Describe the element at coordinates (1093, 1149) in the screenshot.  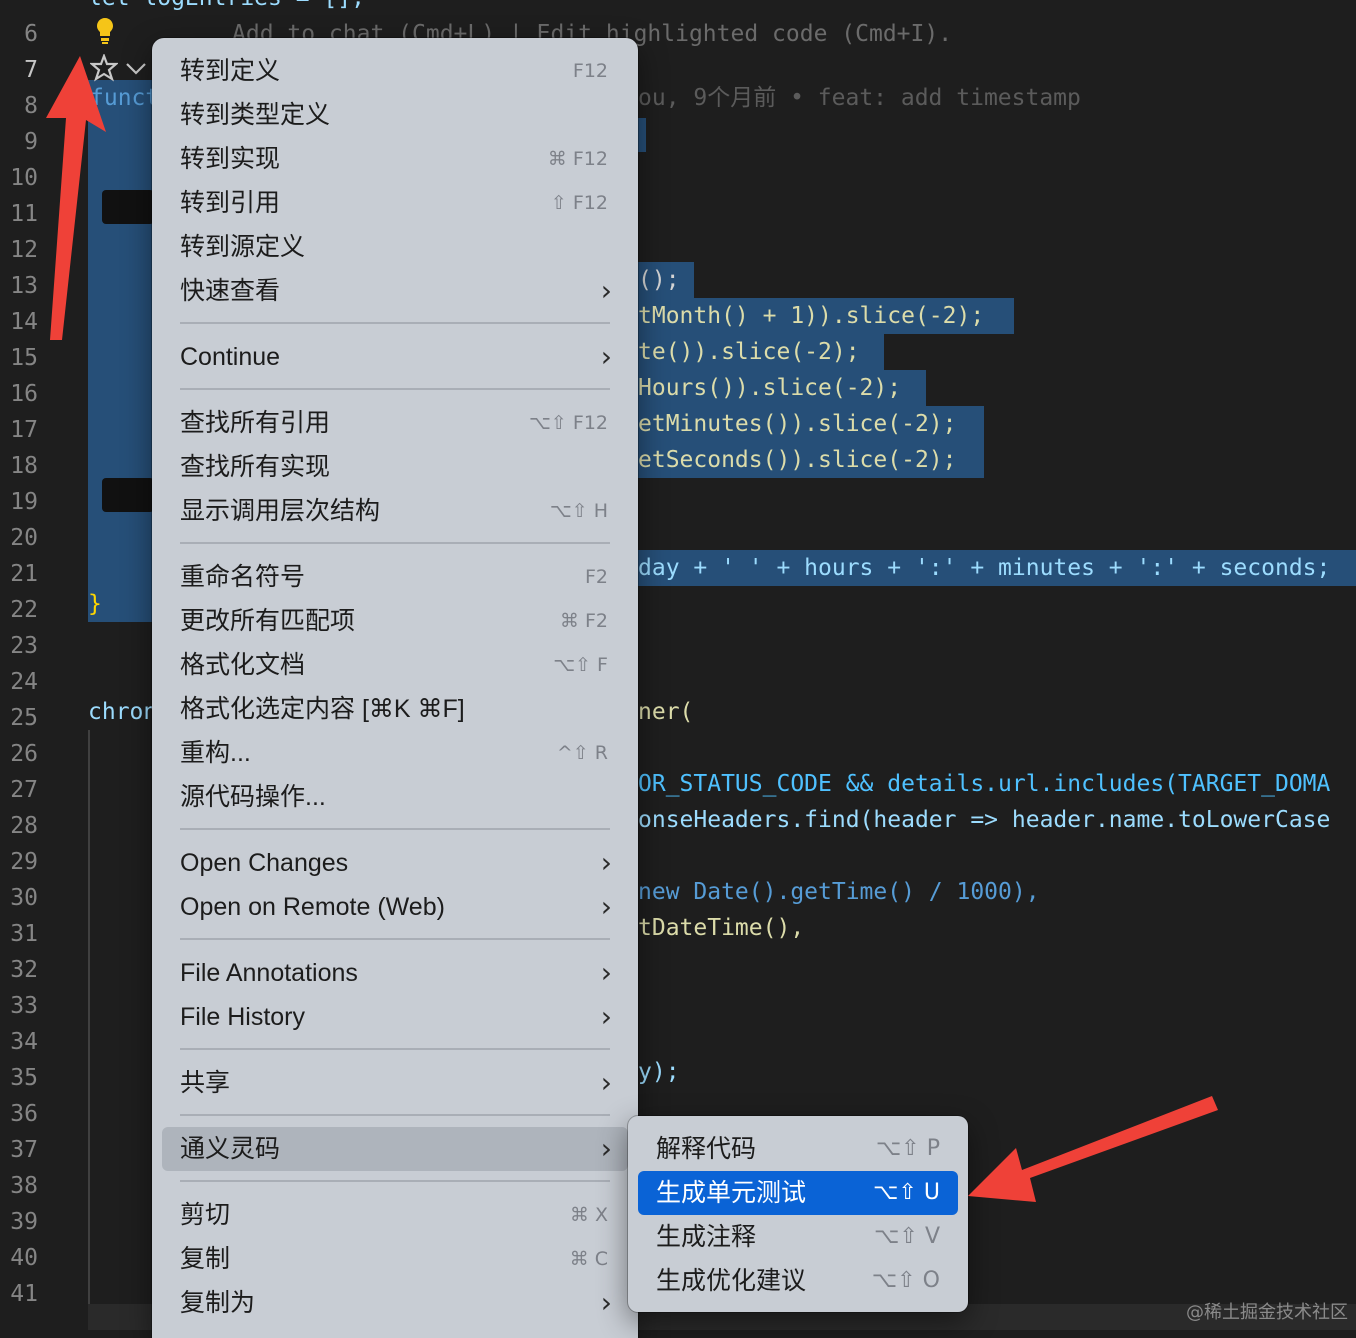
I see `arrow-left-annotation` at that location.